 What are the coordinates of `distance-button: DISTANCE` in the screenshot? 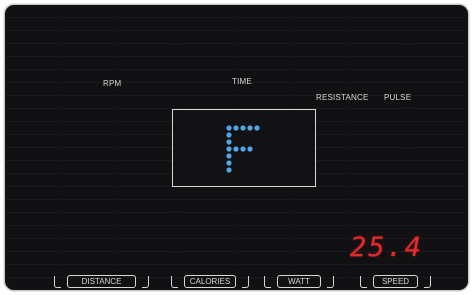 It's located at (101, 281).